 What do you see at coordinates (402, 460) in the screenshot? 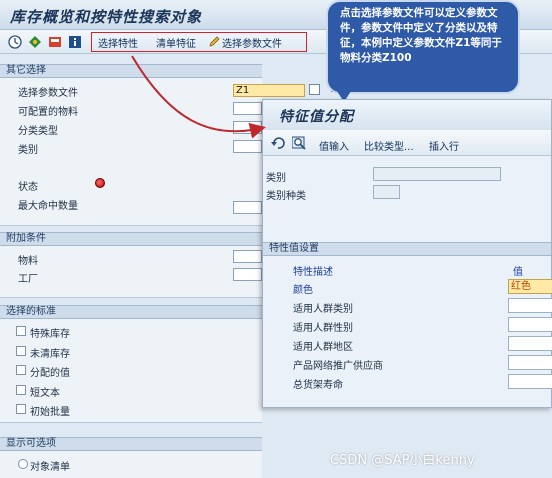
I see `watermark: CSDN @SAP小白kenny` at bounding box center [402, 460].